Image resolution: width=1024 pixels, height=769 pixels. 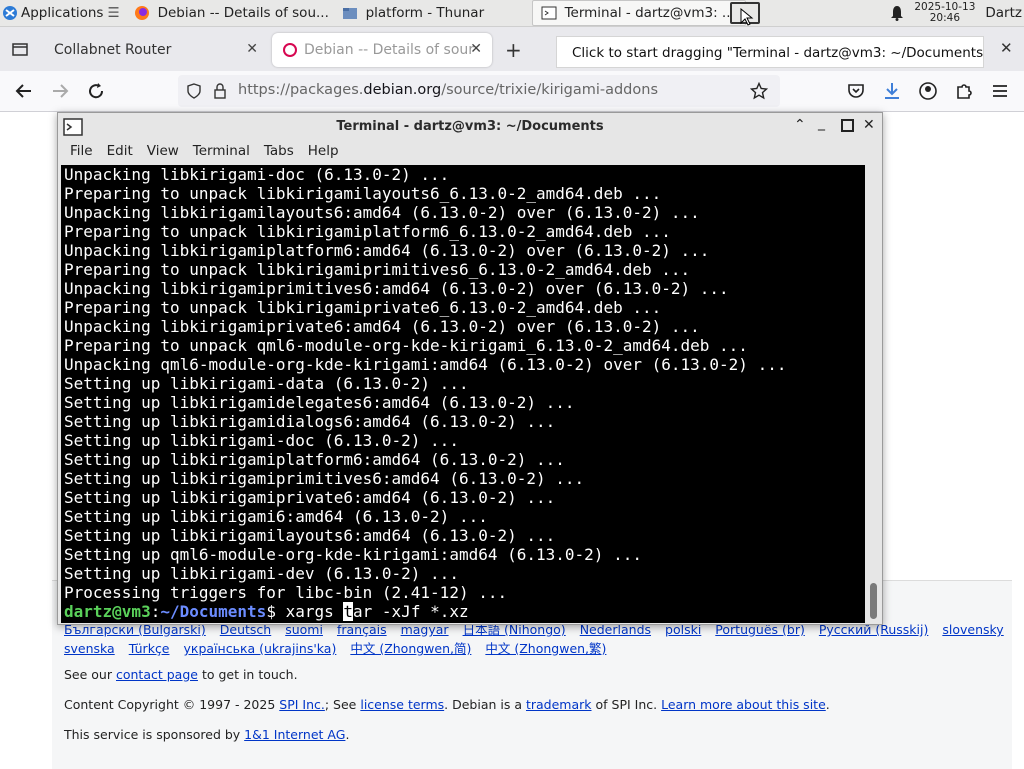 I want to click on extensions-icon, so click(x=964, y=91).